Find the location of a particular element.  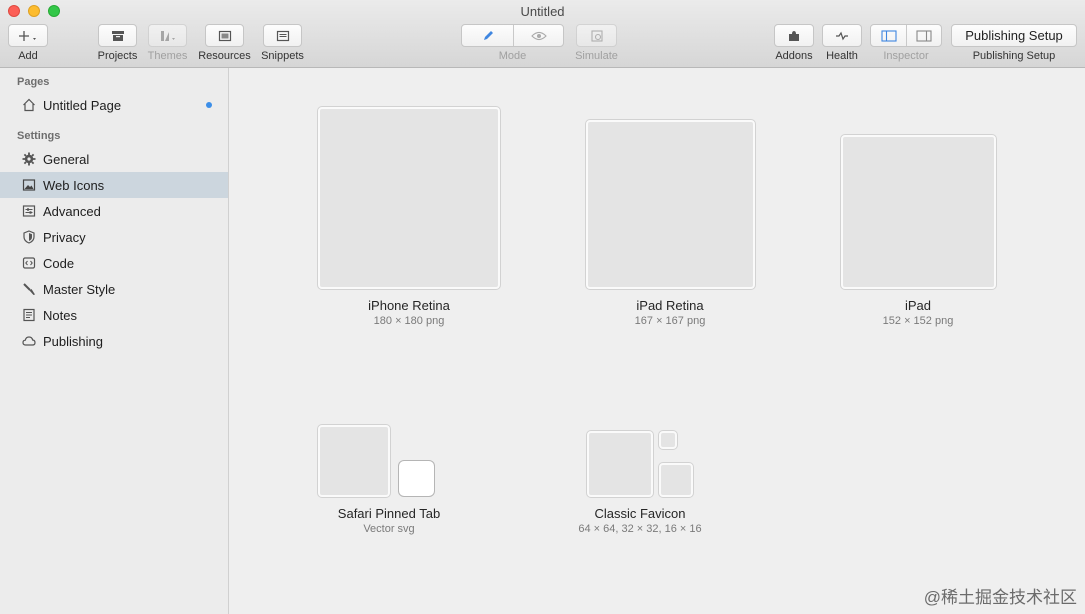

images-icon is located at coordinates (224, 35).